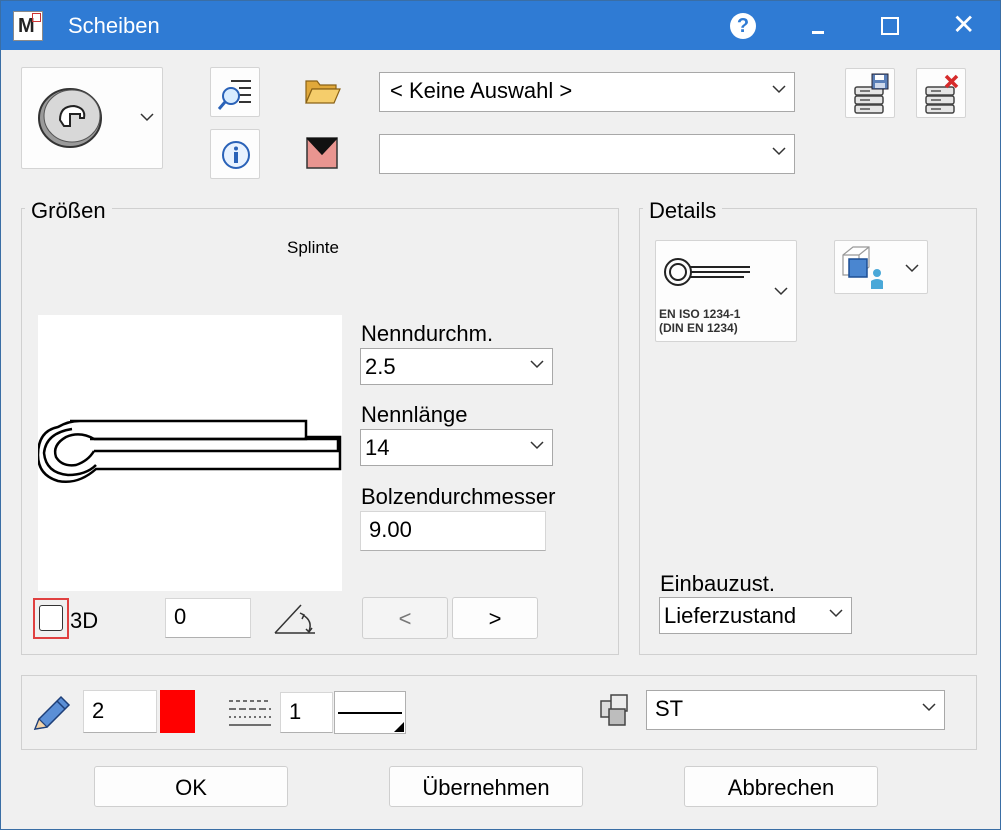  Describe the element at coordinates (669, 708) in the screenshot. I see `material-value: ST` at that location.